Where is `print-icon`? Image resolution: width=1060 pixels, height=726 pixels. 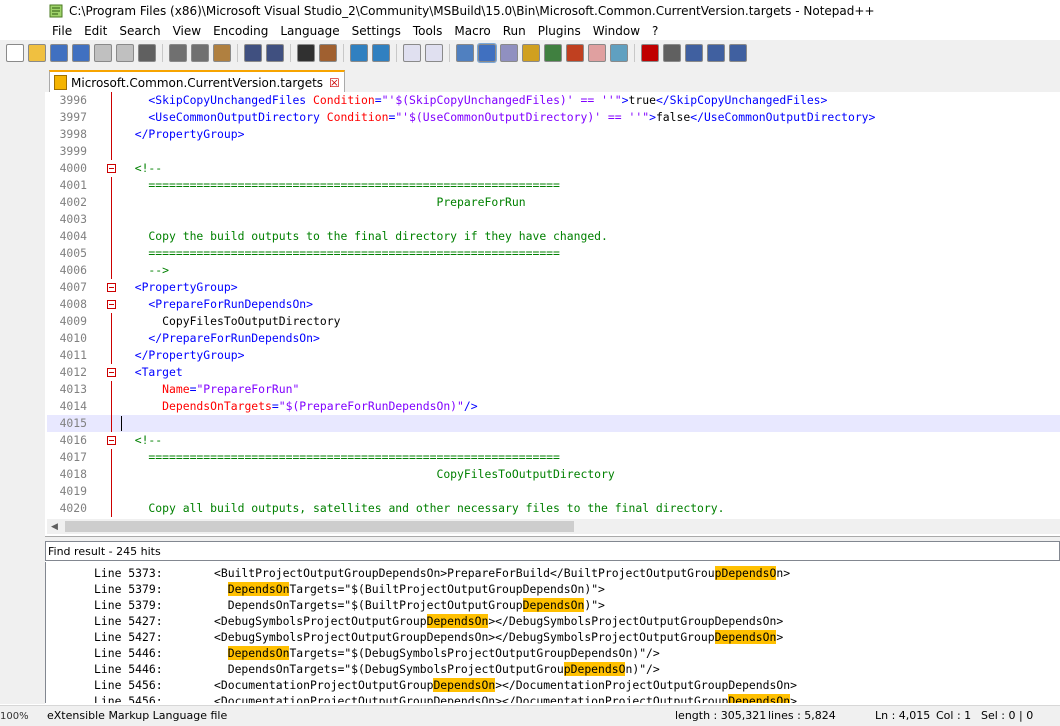 print-icon is located at coordinates (147, 53).